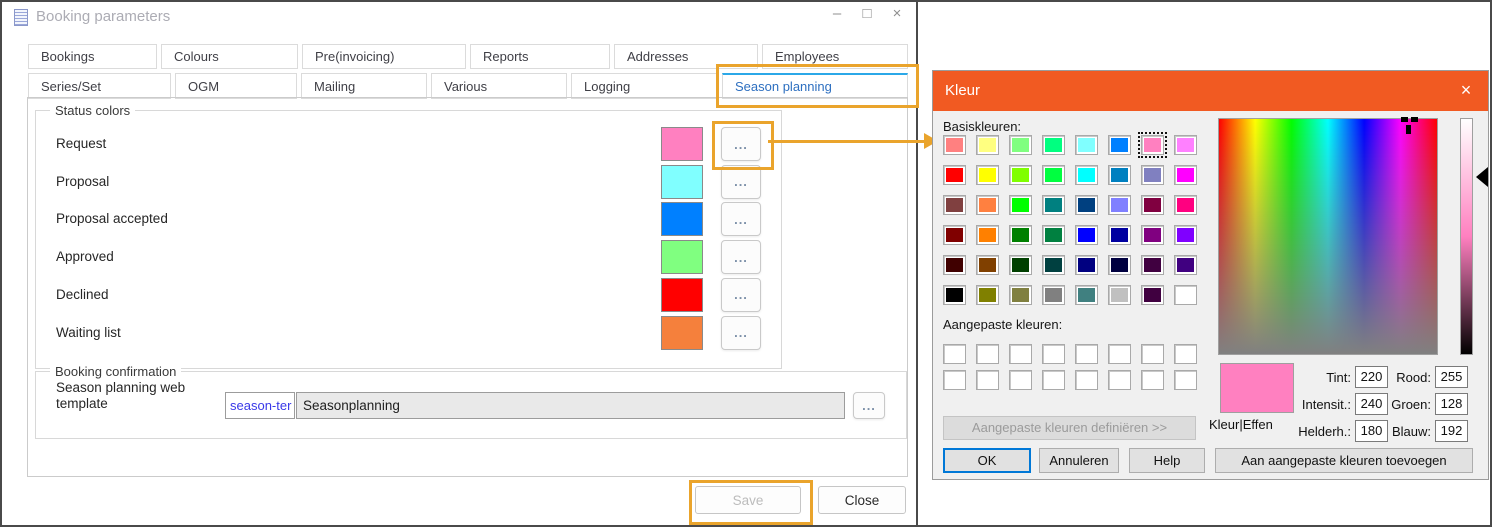  What do you see at coordinates (570, 405) in the screenshot?
I see `template-name-field: Seasonplanning` at bounding box center [570, 405].